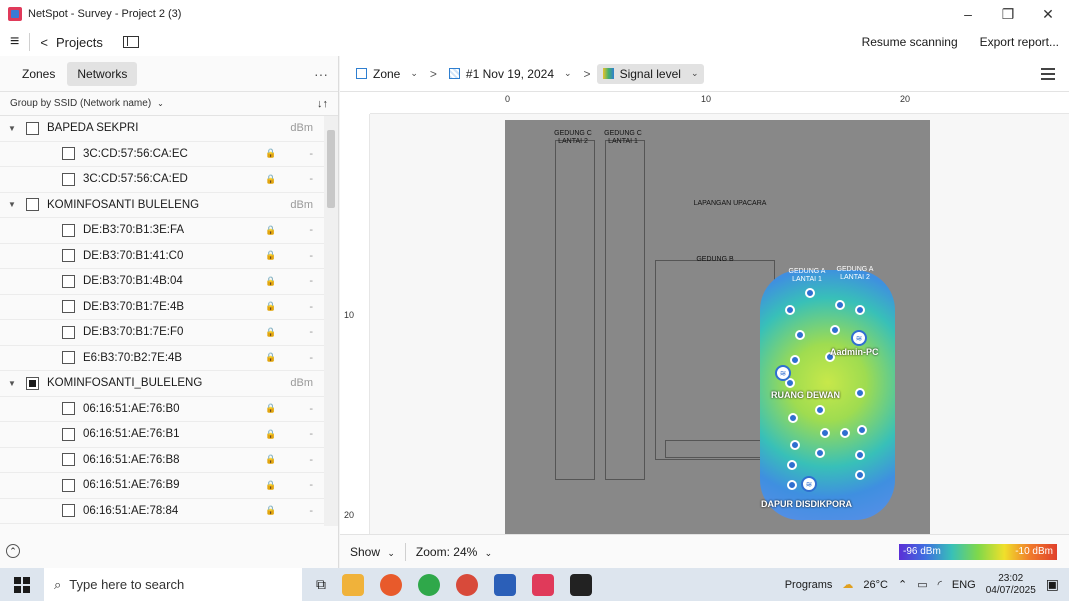 Image resolution: width=1069 pixels, height=601 pixels. What do you see at coordinates (162, 129) in the screenshot?
I see `network-group-row: ▼ BAPEDA SEKPRI dBm` at bounding box center [162, 129].